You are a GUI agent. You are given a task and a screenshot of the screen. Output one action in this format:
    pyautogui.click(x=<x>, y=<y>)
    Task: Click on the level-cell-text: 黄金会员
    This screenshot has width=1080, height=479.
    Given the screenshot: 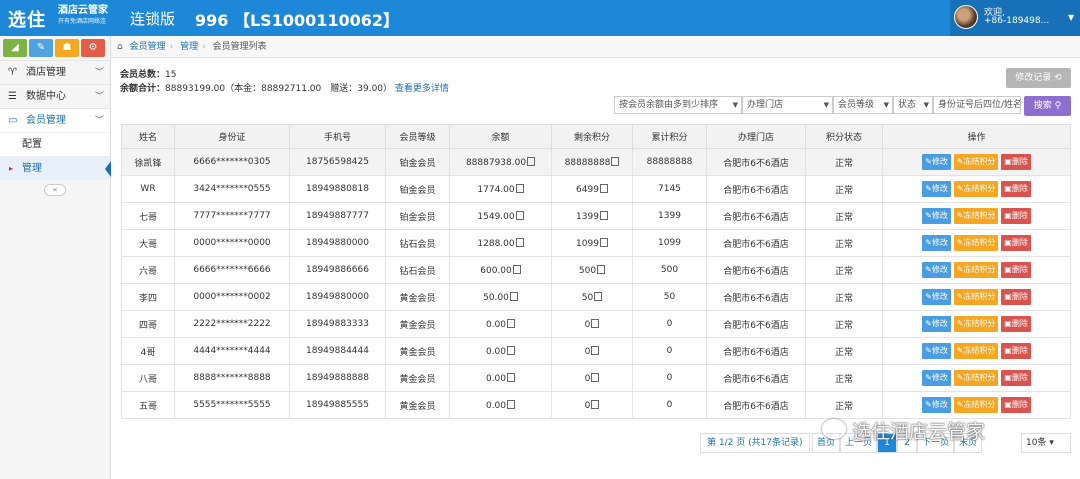 What is the action you would take?
    pyautogui.click(x=417, y=379)
    